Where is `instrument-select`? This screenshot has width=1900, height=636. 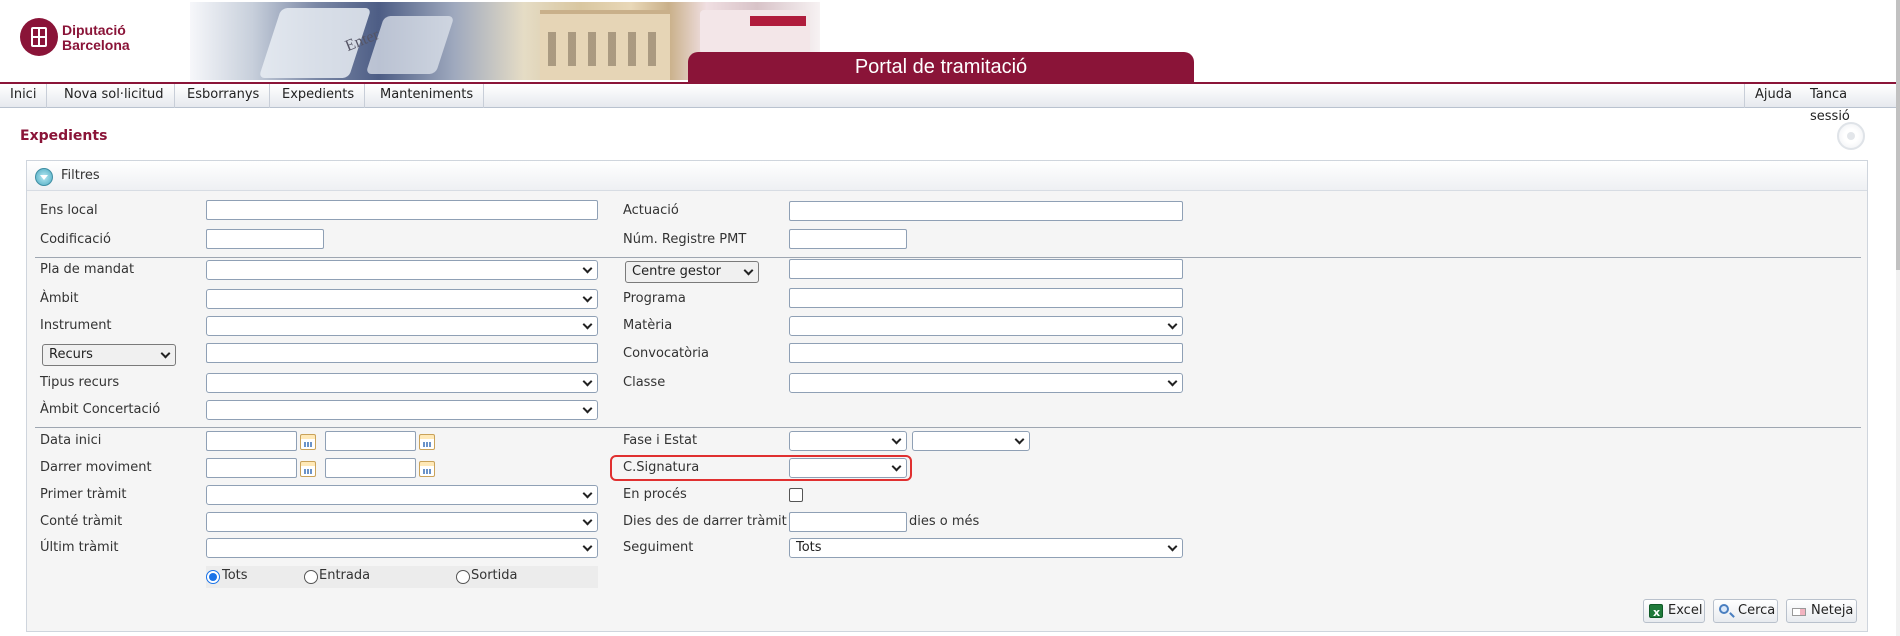 instrument-select is located at coordinates (402, 326).